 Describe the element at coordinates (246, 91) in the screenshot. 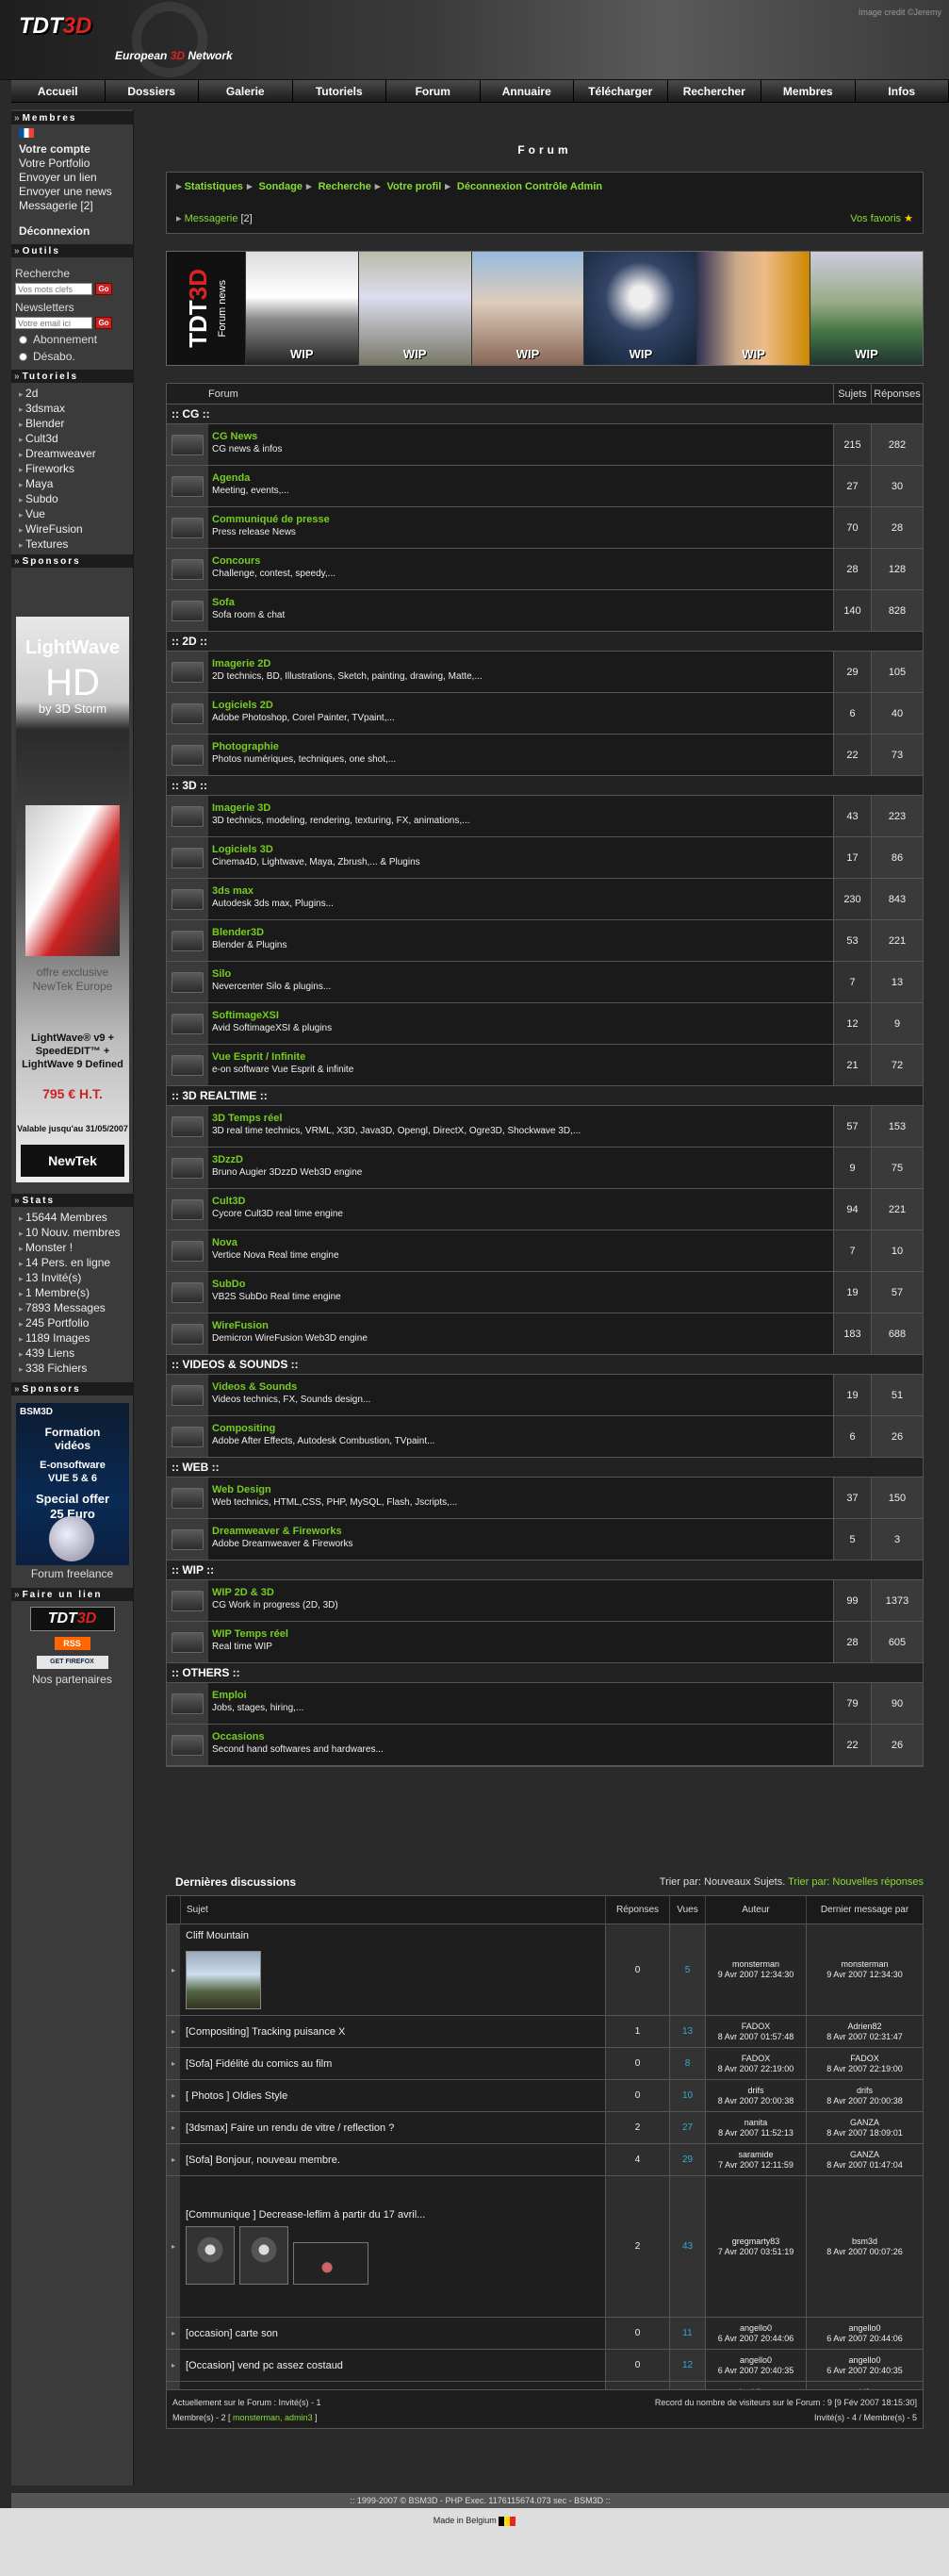

I see `nav-galerie: Galerie` at that location.